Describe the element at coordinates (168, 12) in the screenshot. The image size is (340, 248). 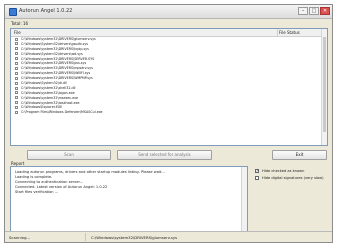
I see `title-bar: Autorun Angel 1.0.22 – □ ✕` at that location.